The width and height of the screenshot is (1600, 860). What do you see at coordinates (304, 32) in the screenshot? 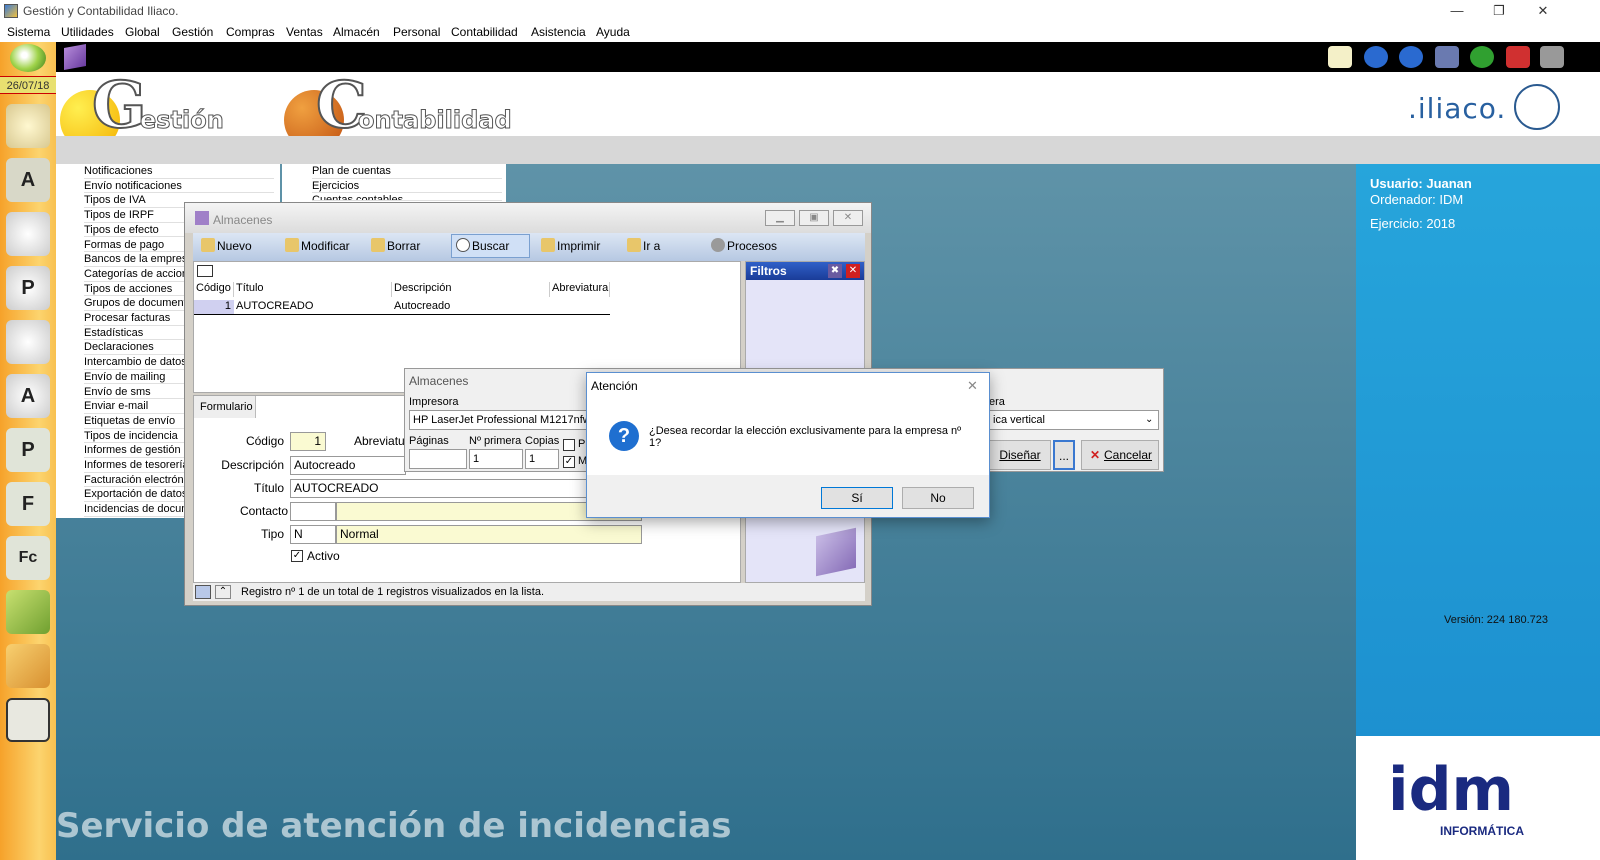
I see `menu-ventas: Ventas` at bounding box center [304, 32].